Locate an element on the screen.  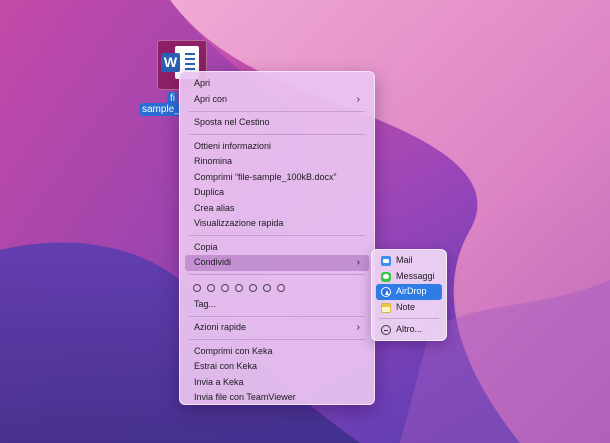
menu-item-crea-alias: Crea alias is located at coordinates (277, 209).